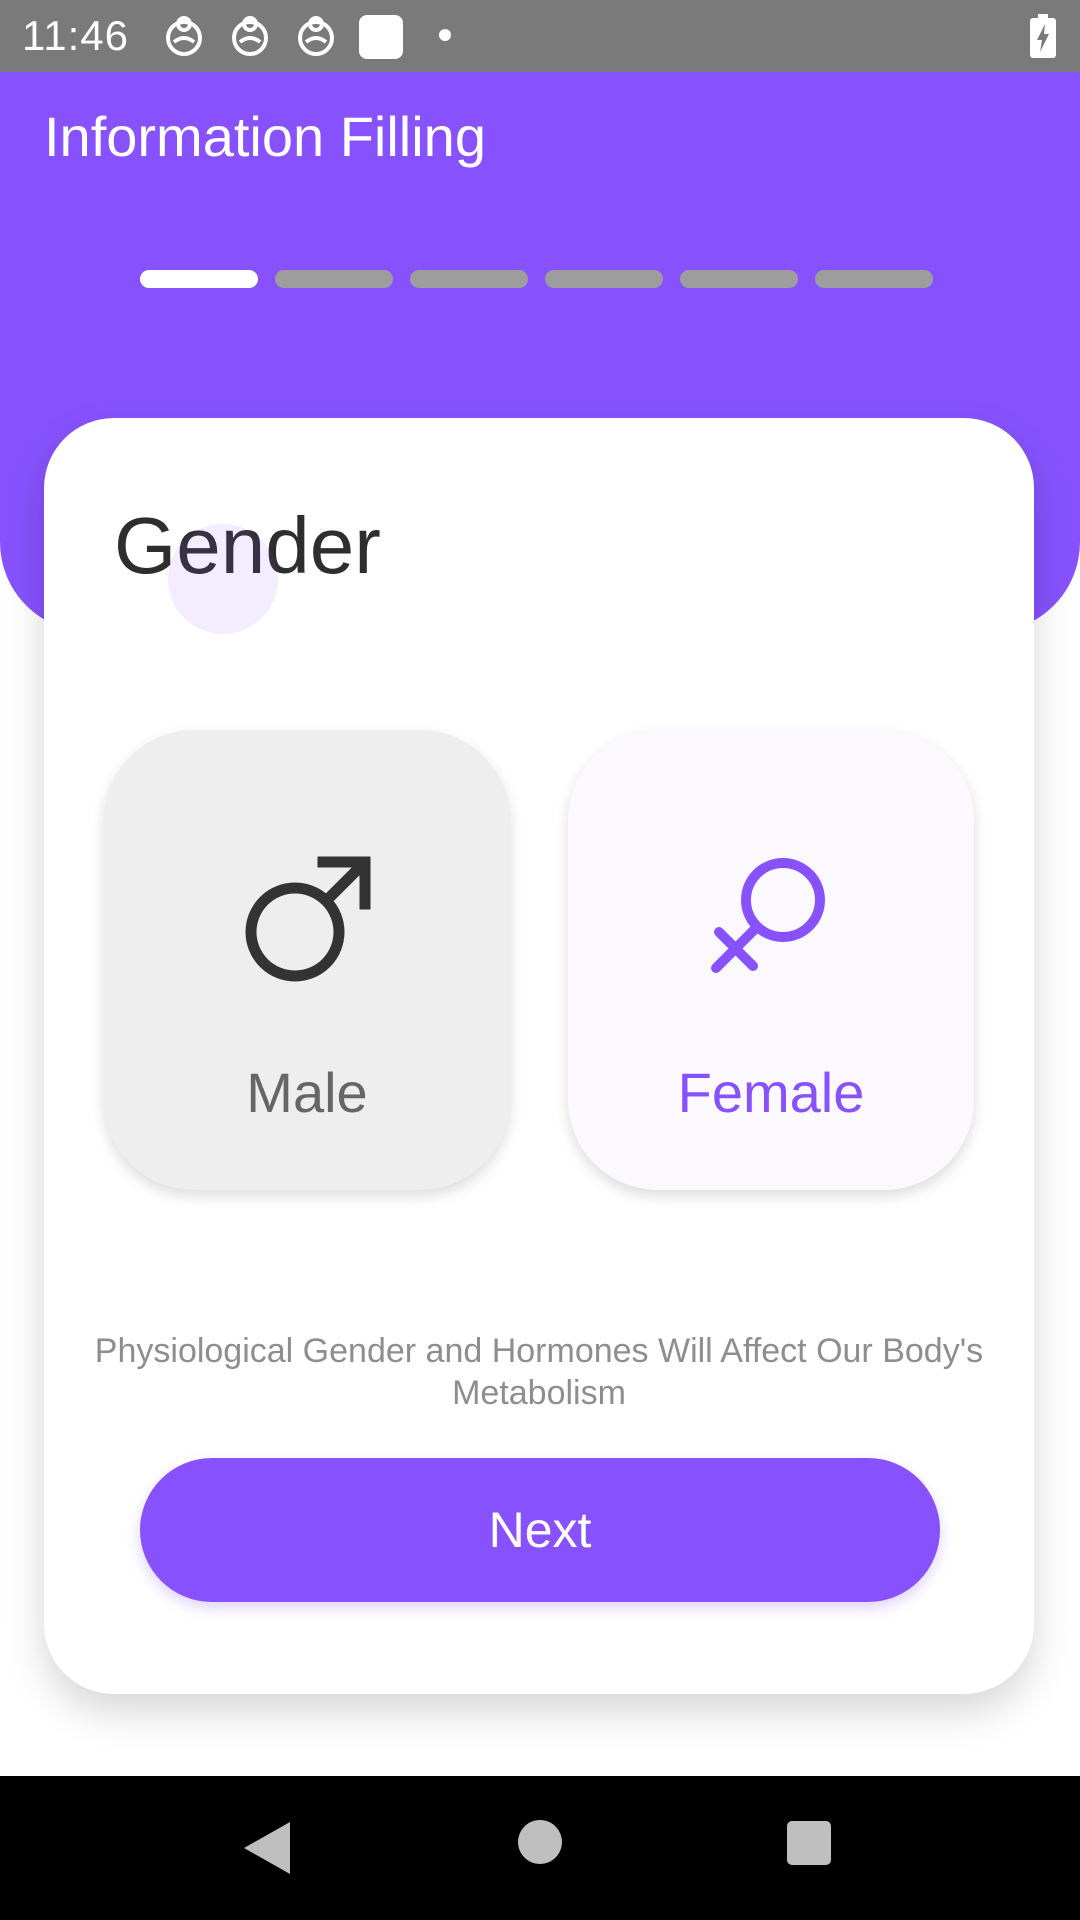 This screenshot has height=1920, width=1080. What do you see at coordinates (540, 279) in the screenshot?
I see `step-progress-indicator` at bounding box center [540, 279].